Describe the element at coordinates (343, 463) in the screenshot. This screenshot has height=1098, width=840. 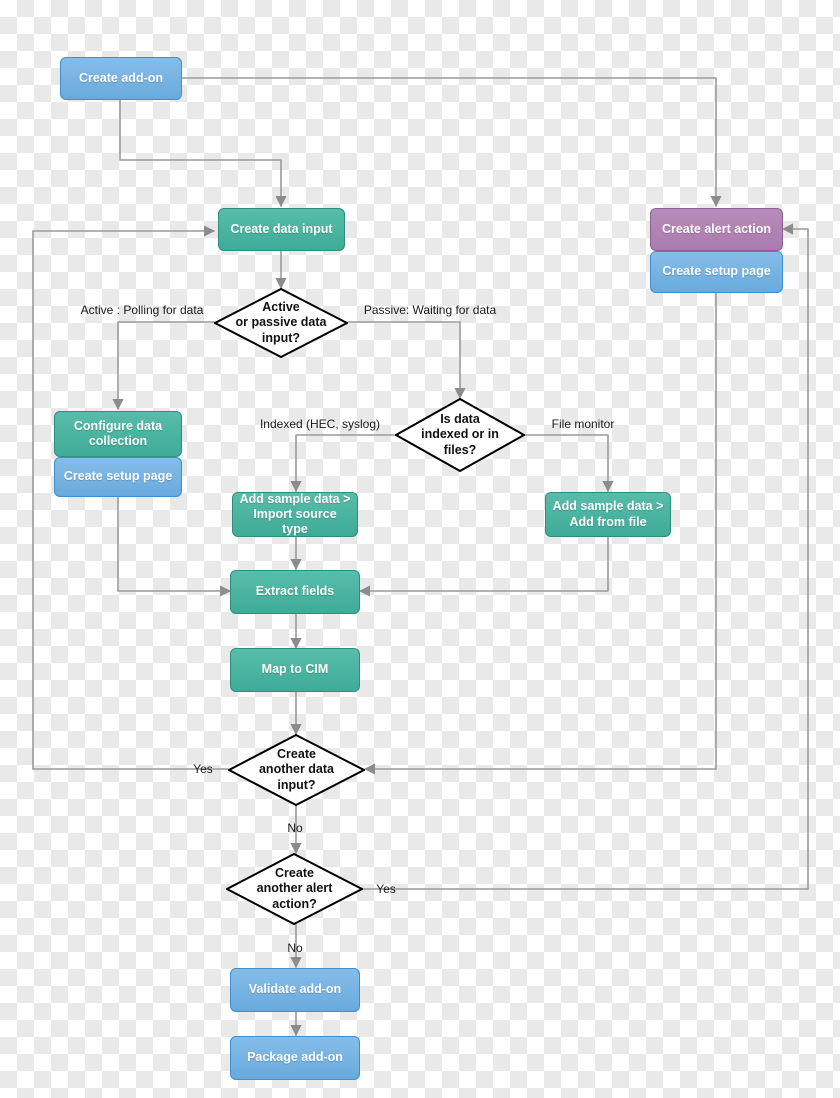
I see `edge-indexed-to-import-source-type` at that location.